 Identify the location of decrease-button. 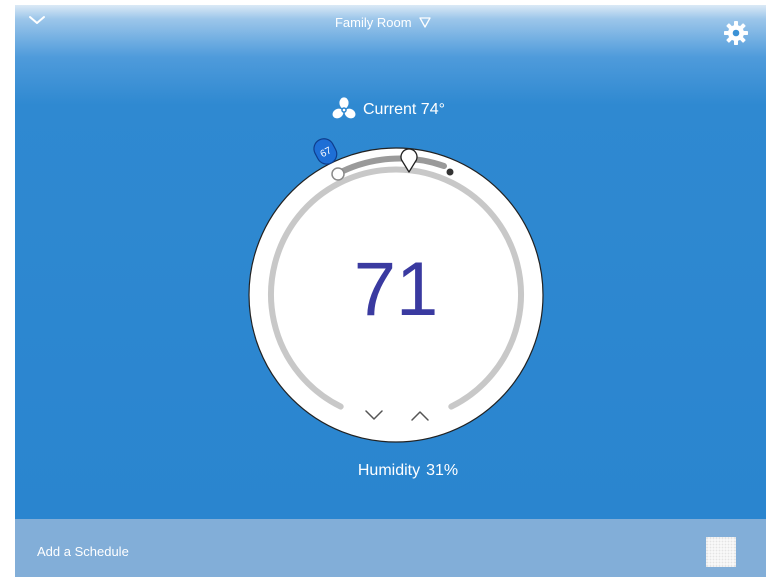
(374, 415).